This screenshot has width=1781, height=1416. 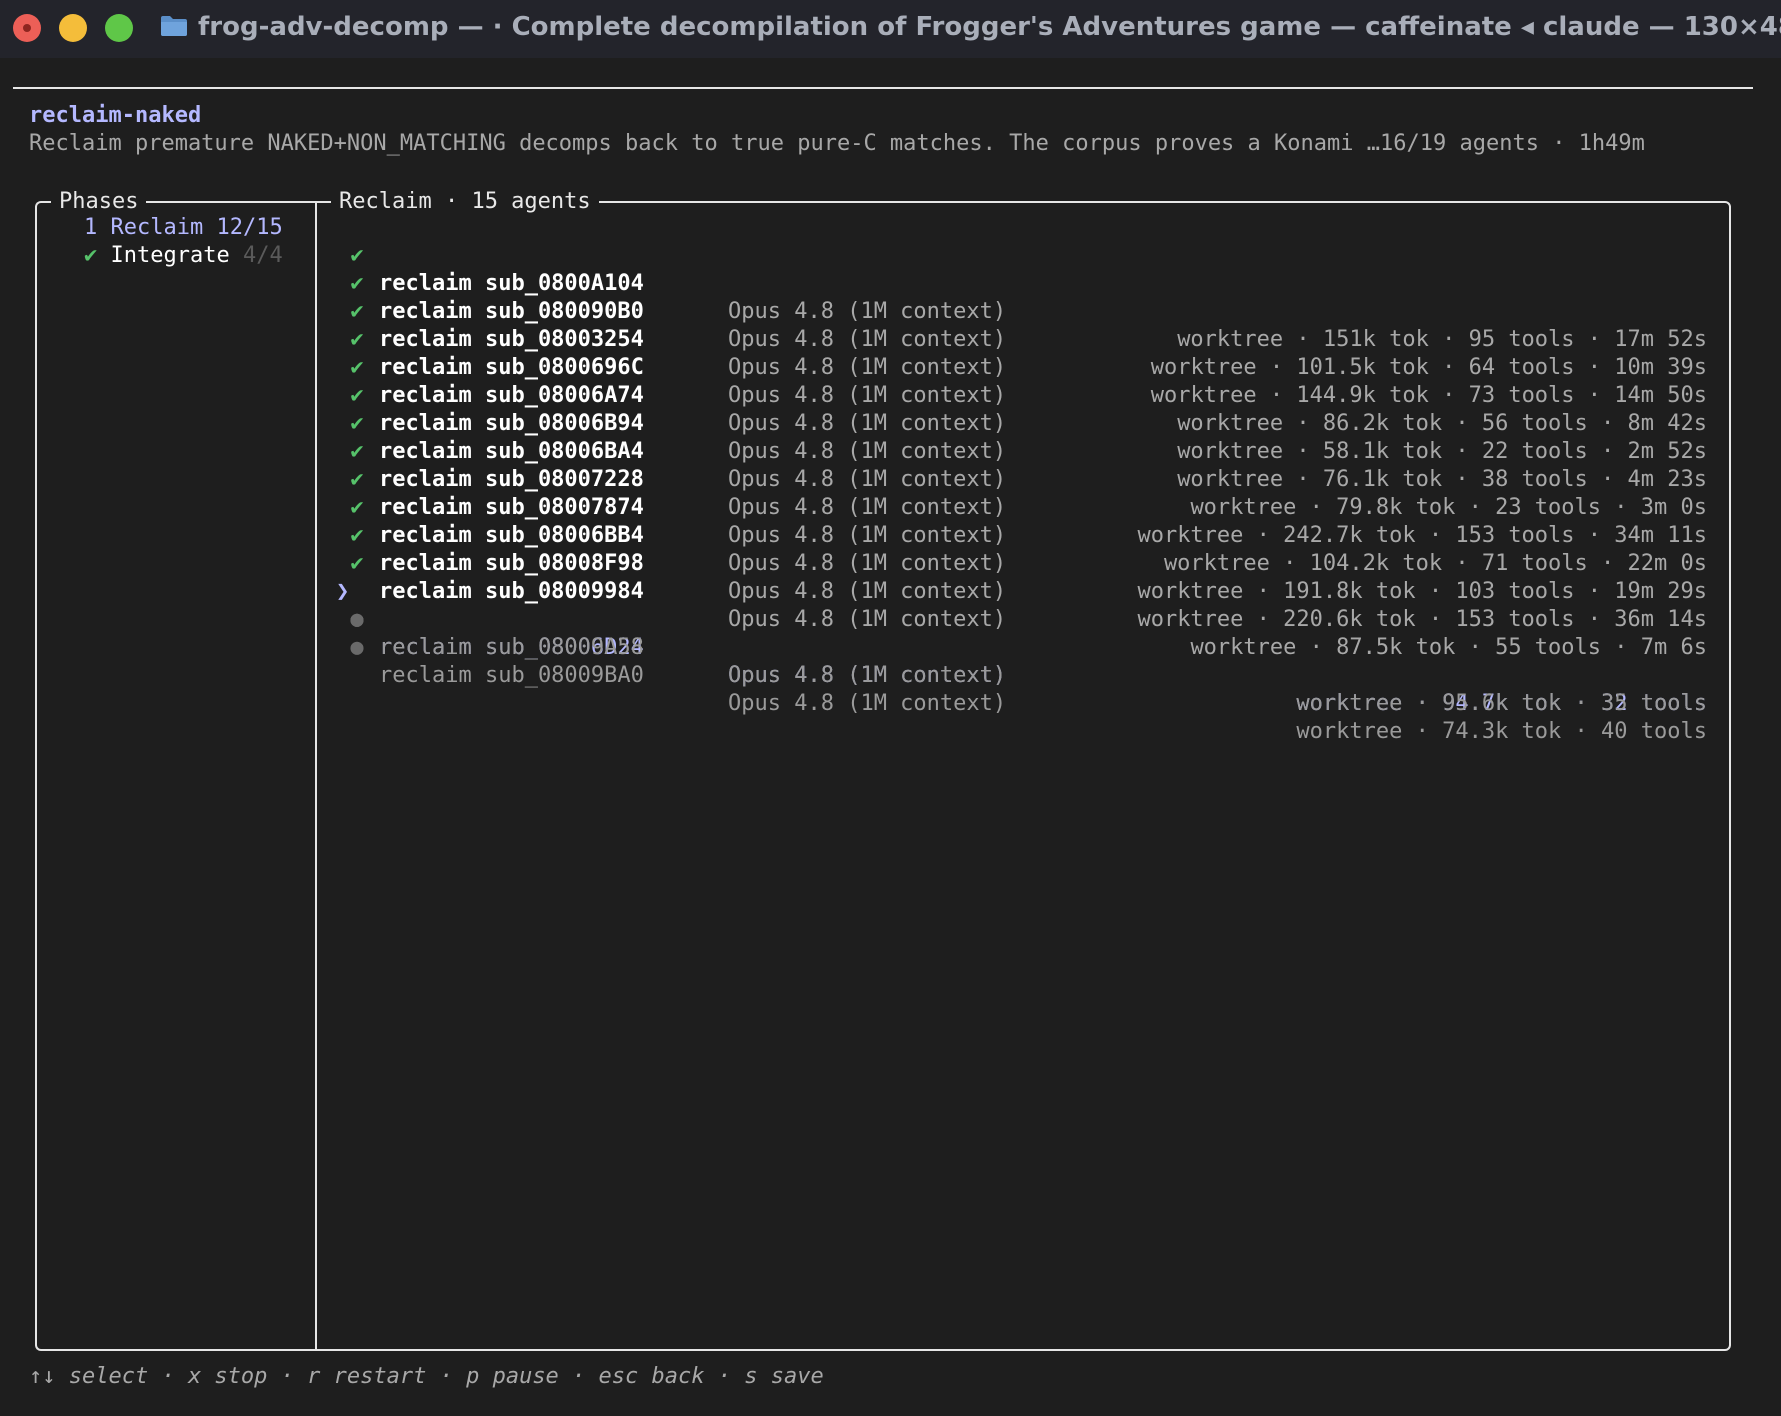 I want to click on agent-meta: worktree · 95.6k tok · 35 tools, so click(x=1501, y=703).